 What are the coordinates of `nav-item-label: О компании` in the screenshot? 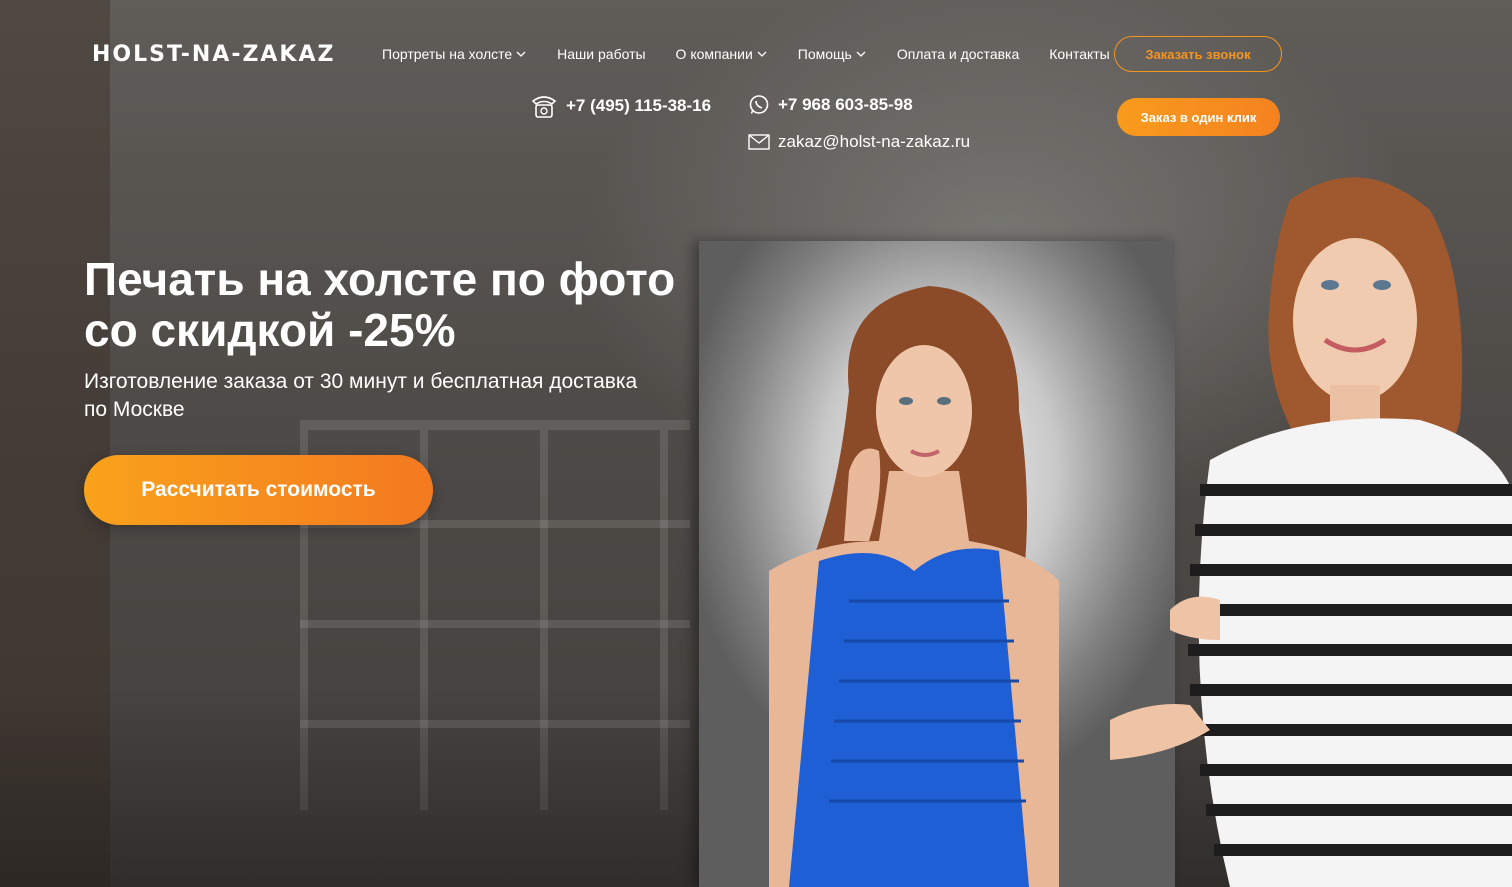 It's located at (714, 54).